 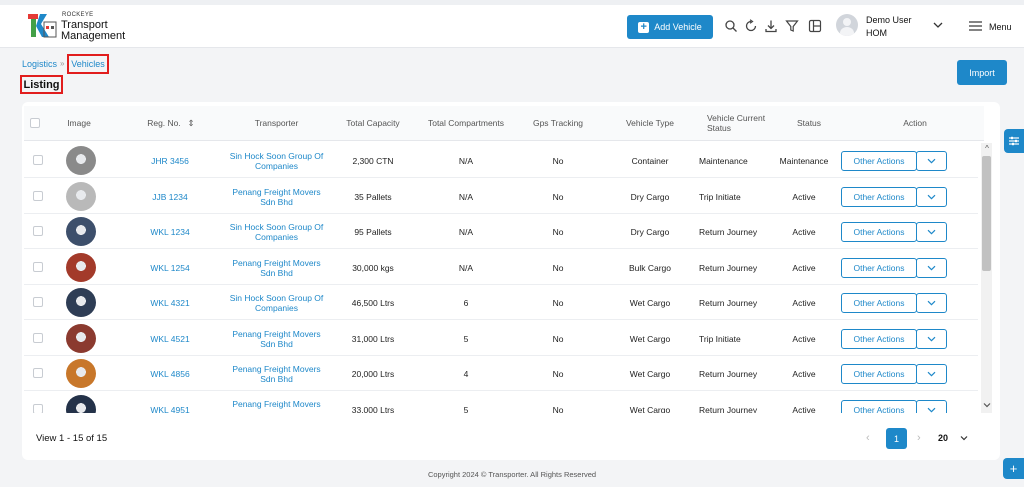 I want to click on add-vehicle-button: + Add Vehicle, so click(x=670, y=27).